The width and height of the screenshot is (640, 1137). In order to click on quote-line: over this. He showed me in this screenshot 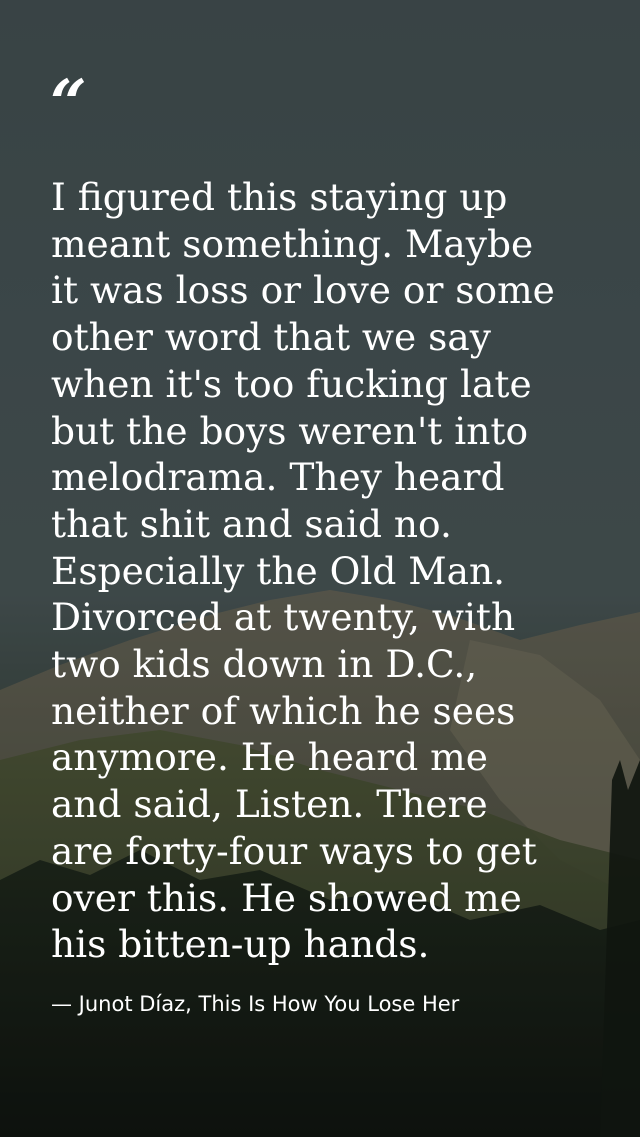, I will do `click(286, 897)`.